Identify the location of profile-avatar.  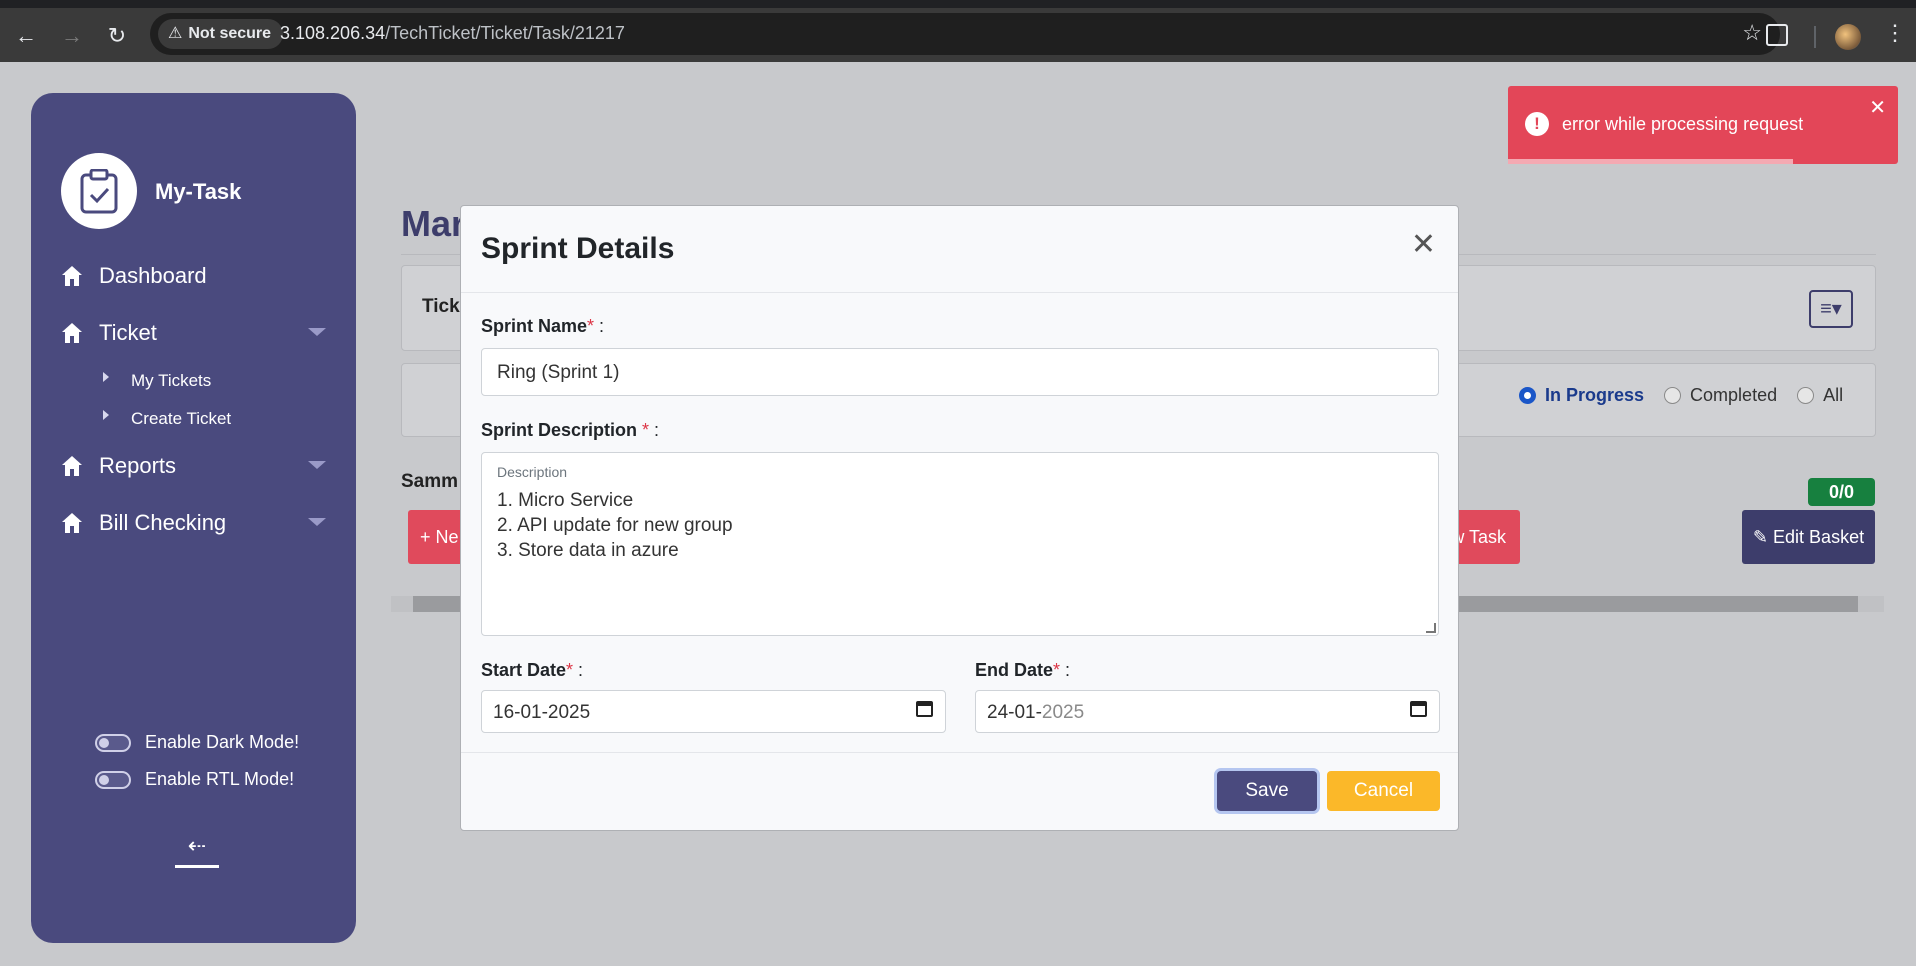
(1848, 37).